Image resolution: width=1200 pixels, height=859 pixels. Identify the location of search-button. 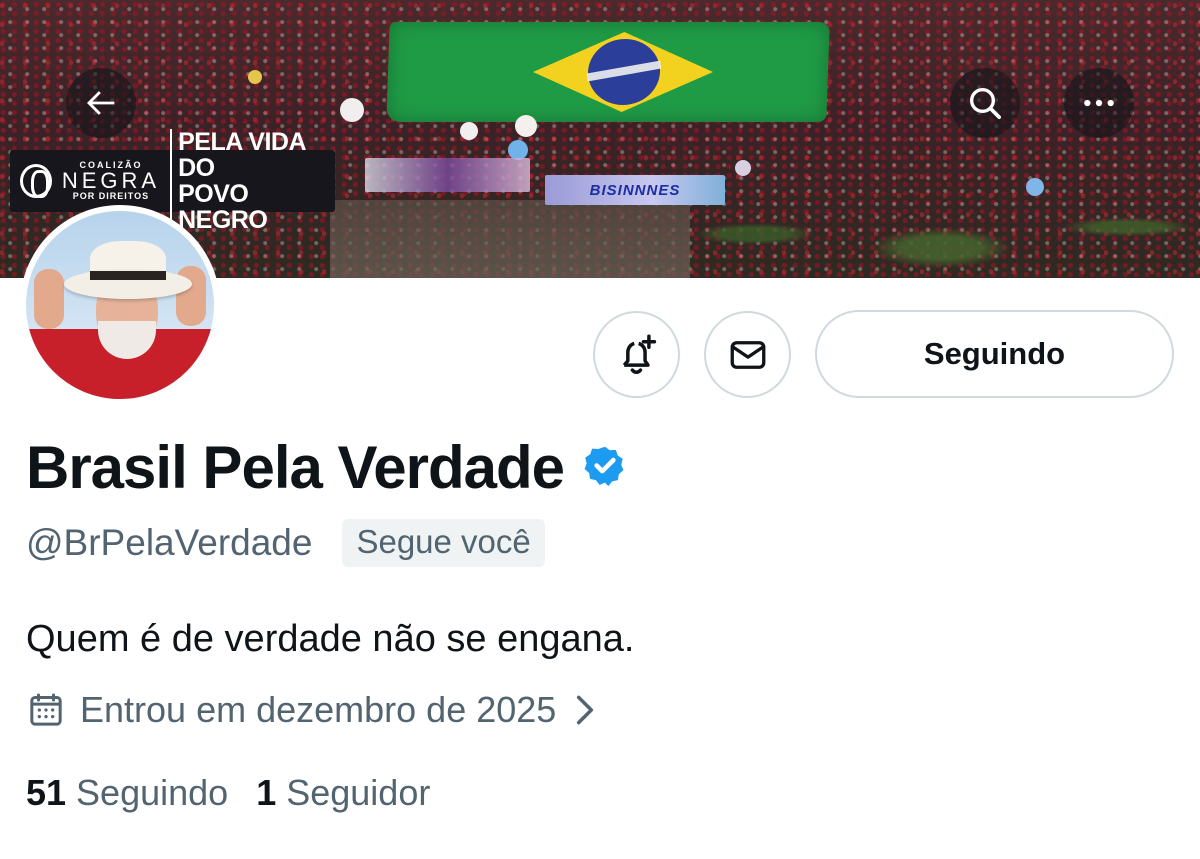
(985, 103).